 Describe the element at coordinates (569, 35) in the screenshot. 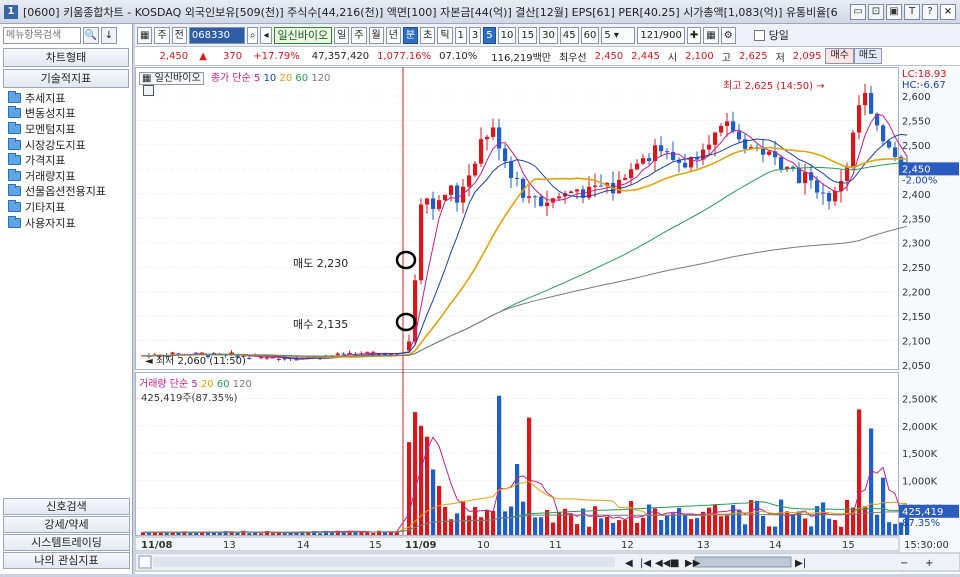

I see `interval-45: 45` at that location.